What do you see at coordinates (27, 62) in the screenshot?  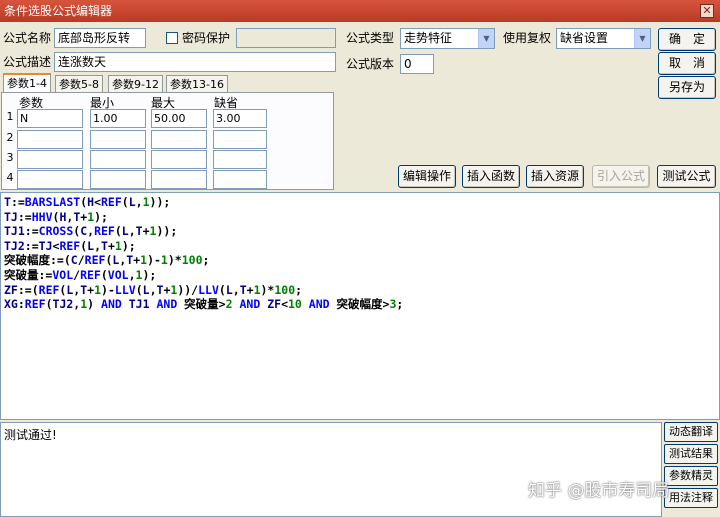 I see `desc-label: 公式描述` at bounding box center [27, 62].